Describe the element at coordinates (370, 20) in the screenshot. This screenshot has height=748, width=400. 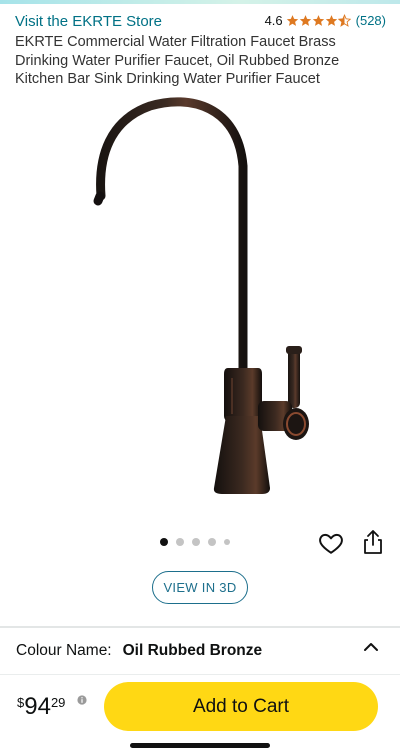
I see `rating-count: (528)` at that location.